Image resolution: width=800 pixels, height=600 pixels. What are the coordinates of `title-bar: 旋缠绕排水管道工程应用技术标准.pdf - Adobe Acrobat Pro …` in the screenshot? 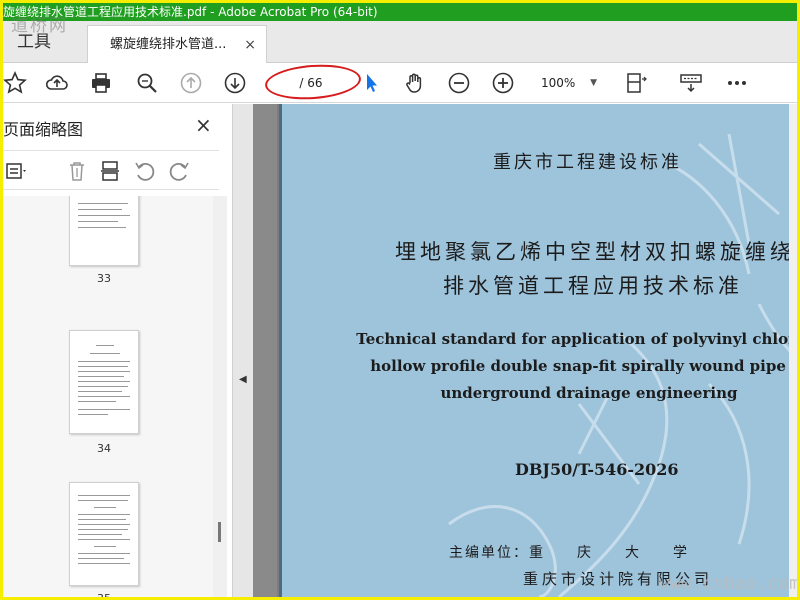 It's located at (400, 12).